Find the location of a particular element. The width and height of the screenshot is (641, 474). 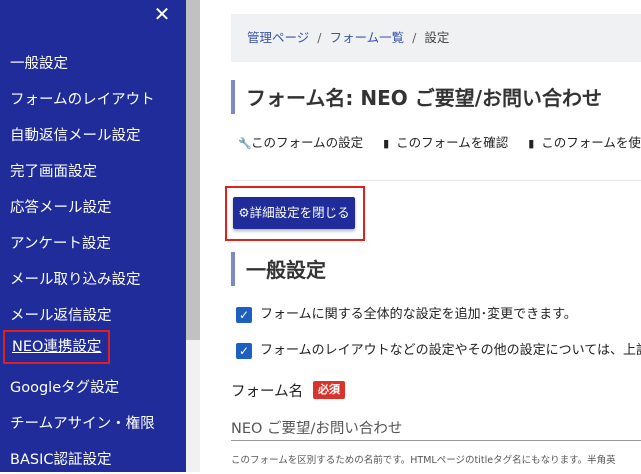

sidebar-item-mail-reply: メール返信設定 is located at coordinates (61, 316).